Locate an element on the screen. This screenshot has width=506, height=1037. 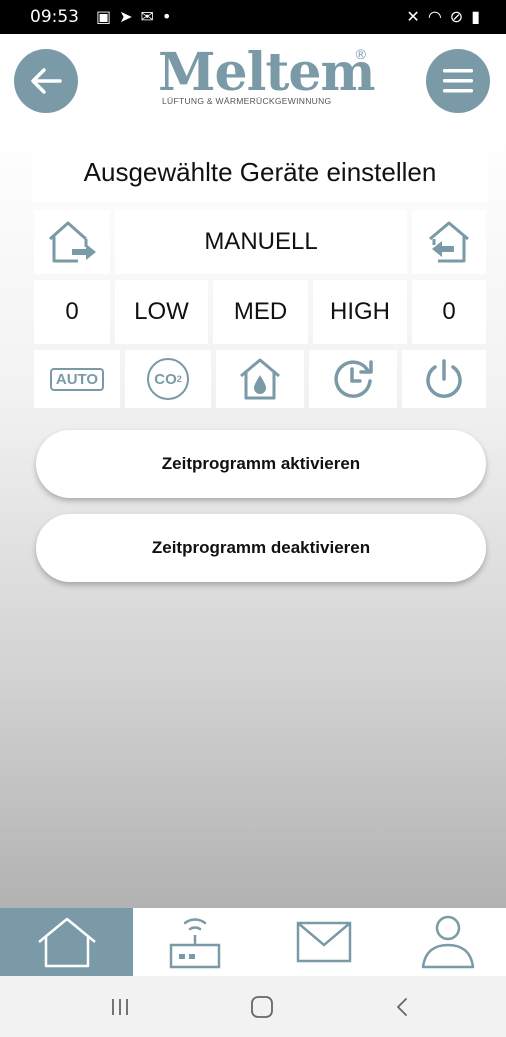
tab-home is located at coordinates (66, 942).